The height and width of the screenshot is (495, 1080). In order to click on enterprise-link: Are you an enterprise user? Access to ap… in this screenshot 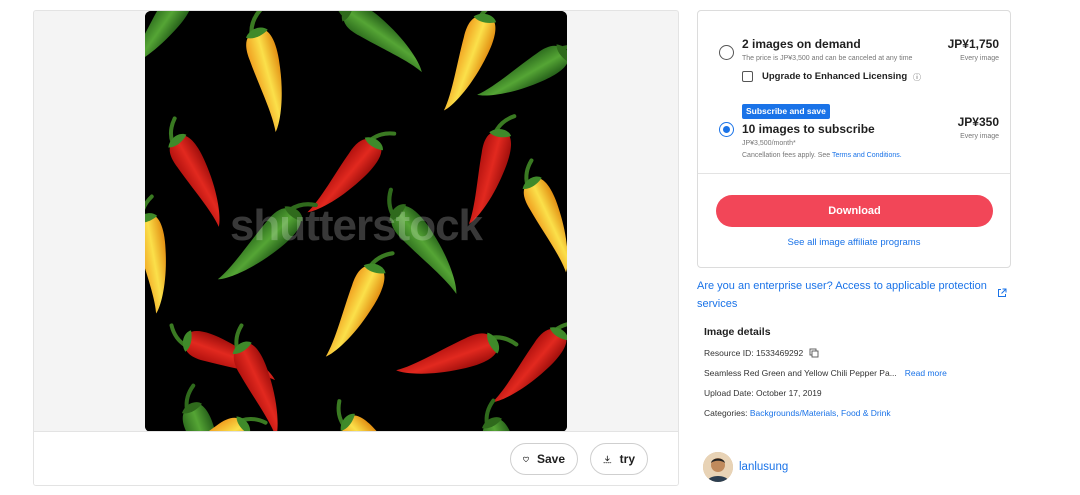, I will do `click(842, 295)`.